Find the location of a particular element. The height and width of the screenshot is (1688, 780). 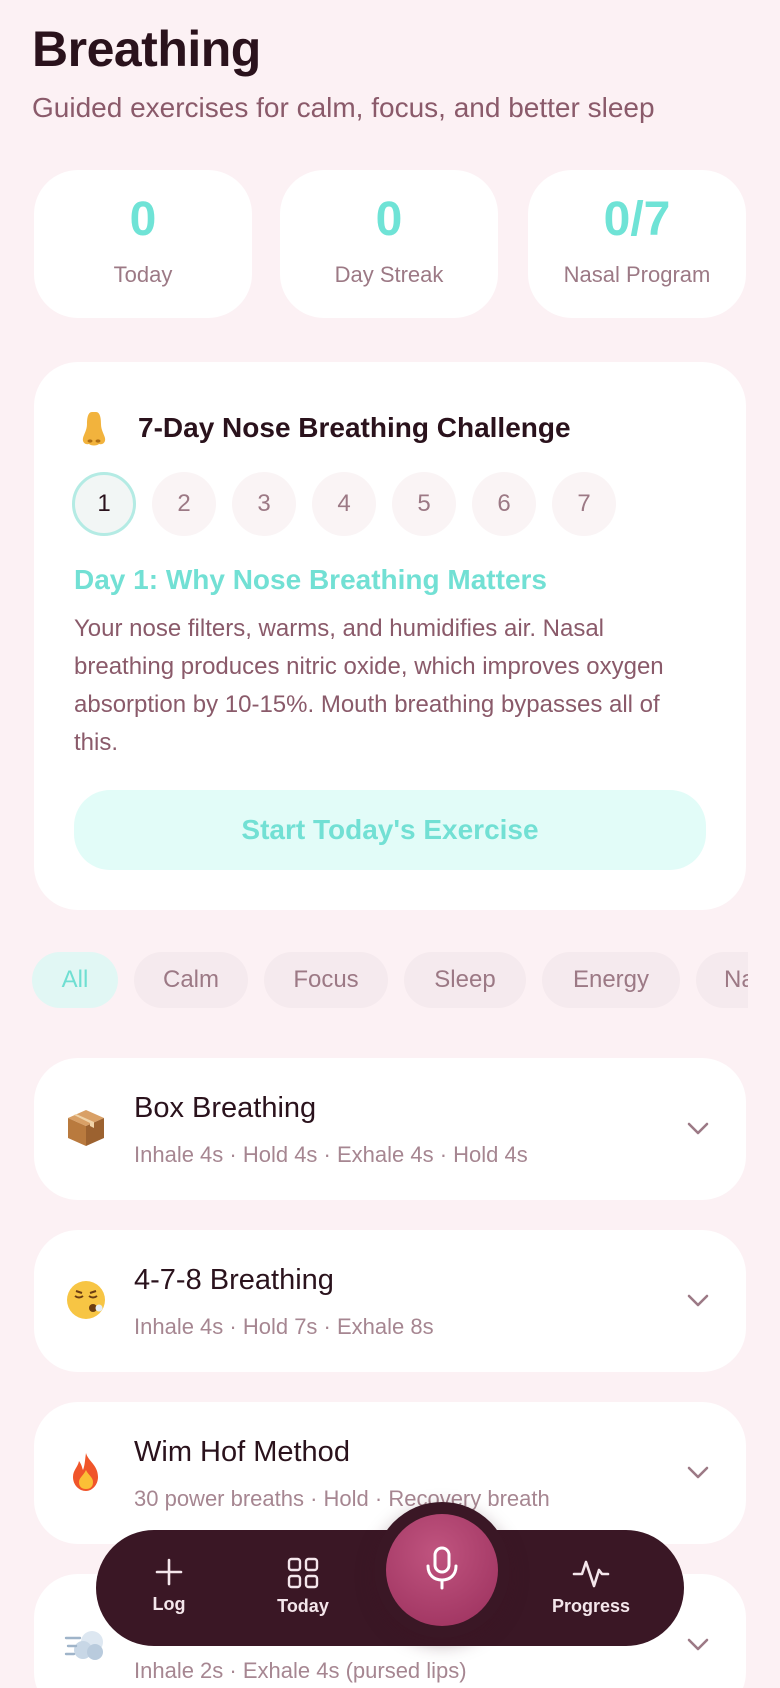

day-lesson-title: Day 1: Why Nose Breathing Matters is located at coordinates (310, 579).